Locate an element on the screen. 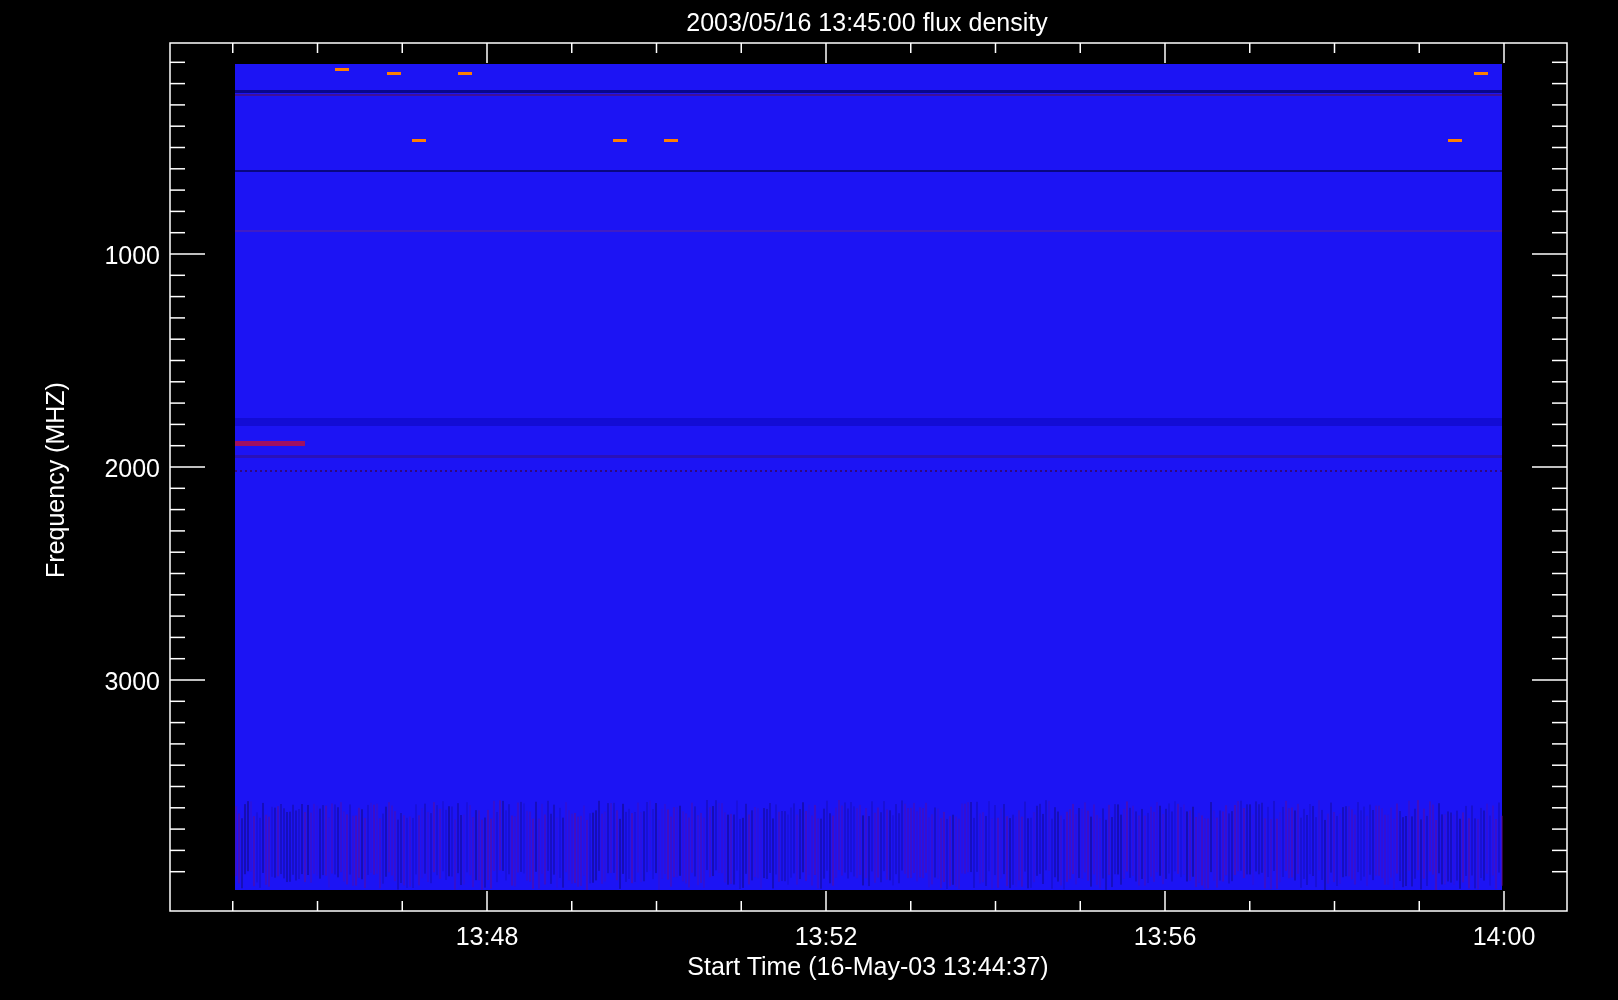 This screenshot has height=1000, width=1618. y-axis-label: Frequency (MHZ) is located at coordinates (55, 480).